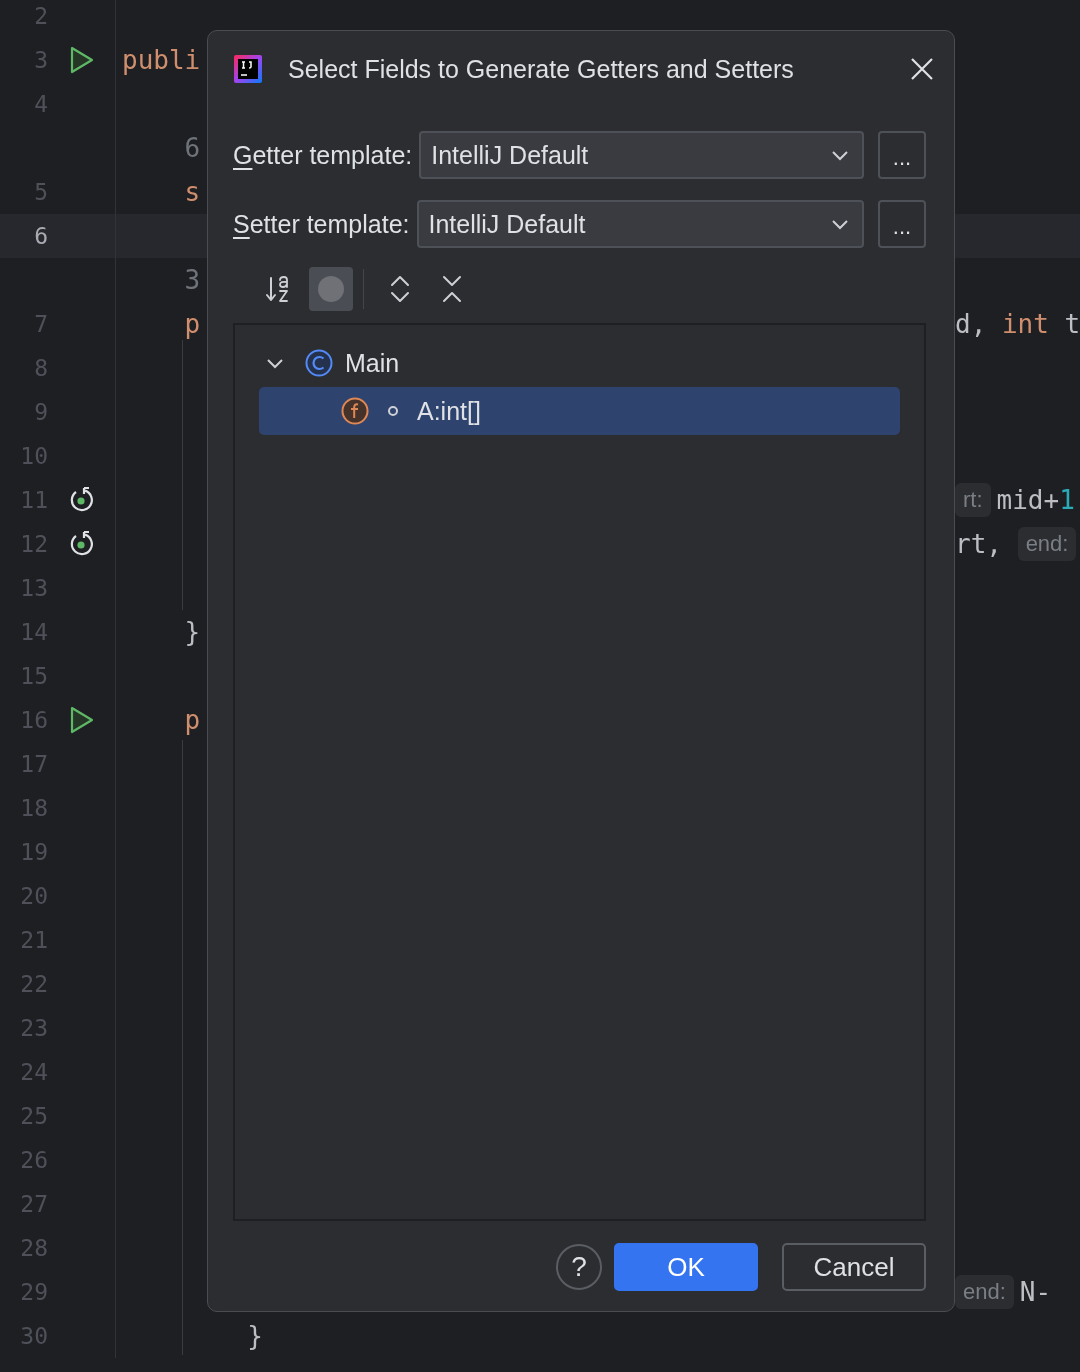  What do you see at coordinates (393, 411) in the screenshot?
I see `visibility-icon` at bounding box center [393, 411].